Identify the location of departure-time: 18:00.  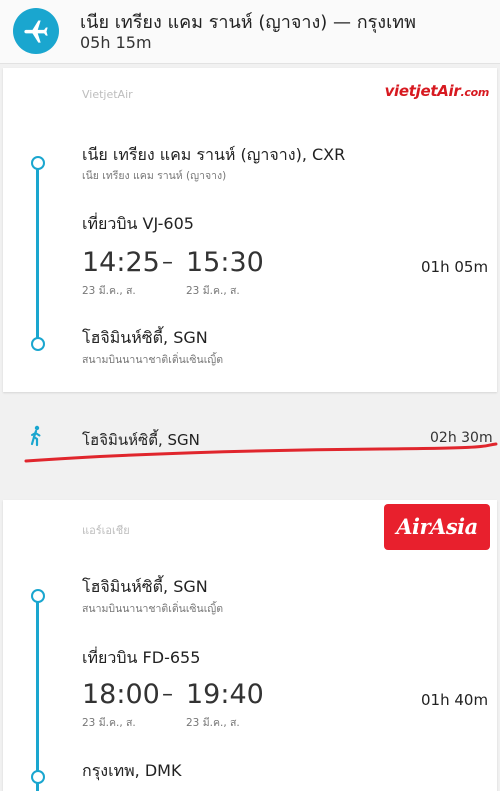
(121, 694).